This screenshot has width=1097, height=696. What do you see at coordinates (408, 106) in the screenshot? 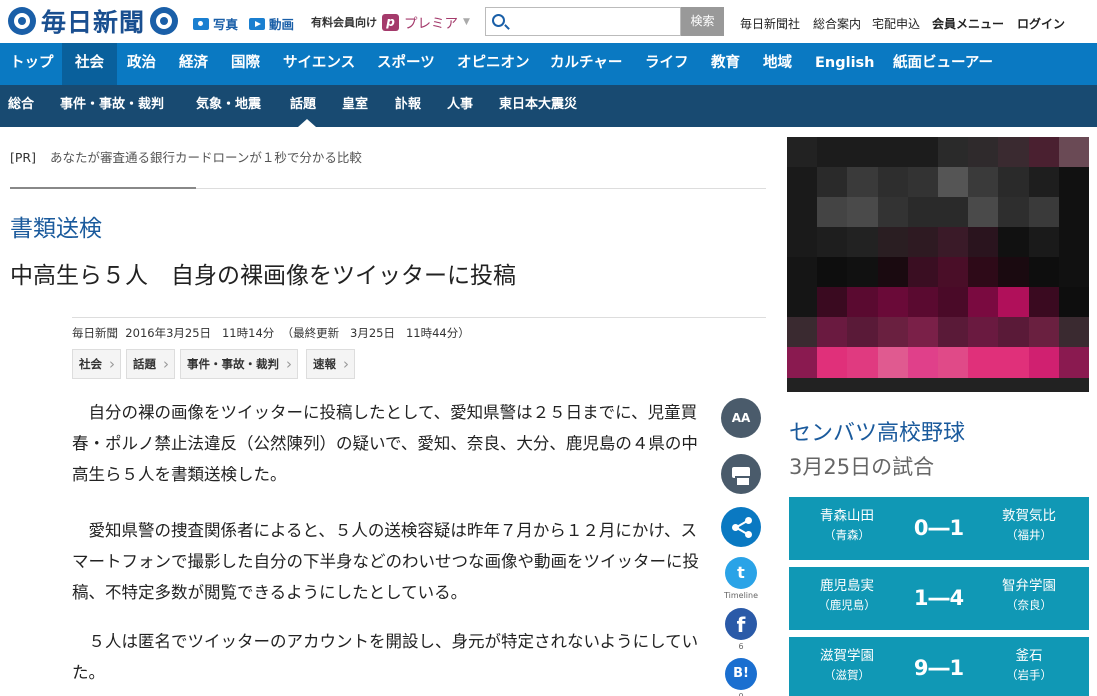
I see `subnav-item-obituary: 訃報` at bounding box center [408, 106].